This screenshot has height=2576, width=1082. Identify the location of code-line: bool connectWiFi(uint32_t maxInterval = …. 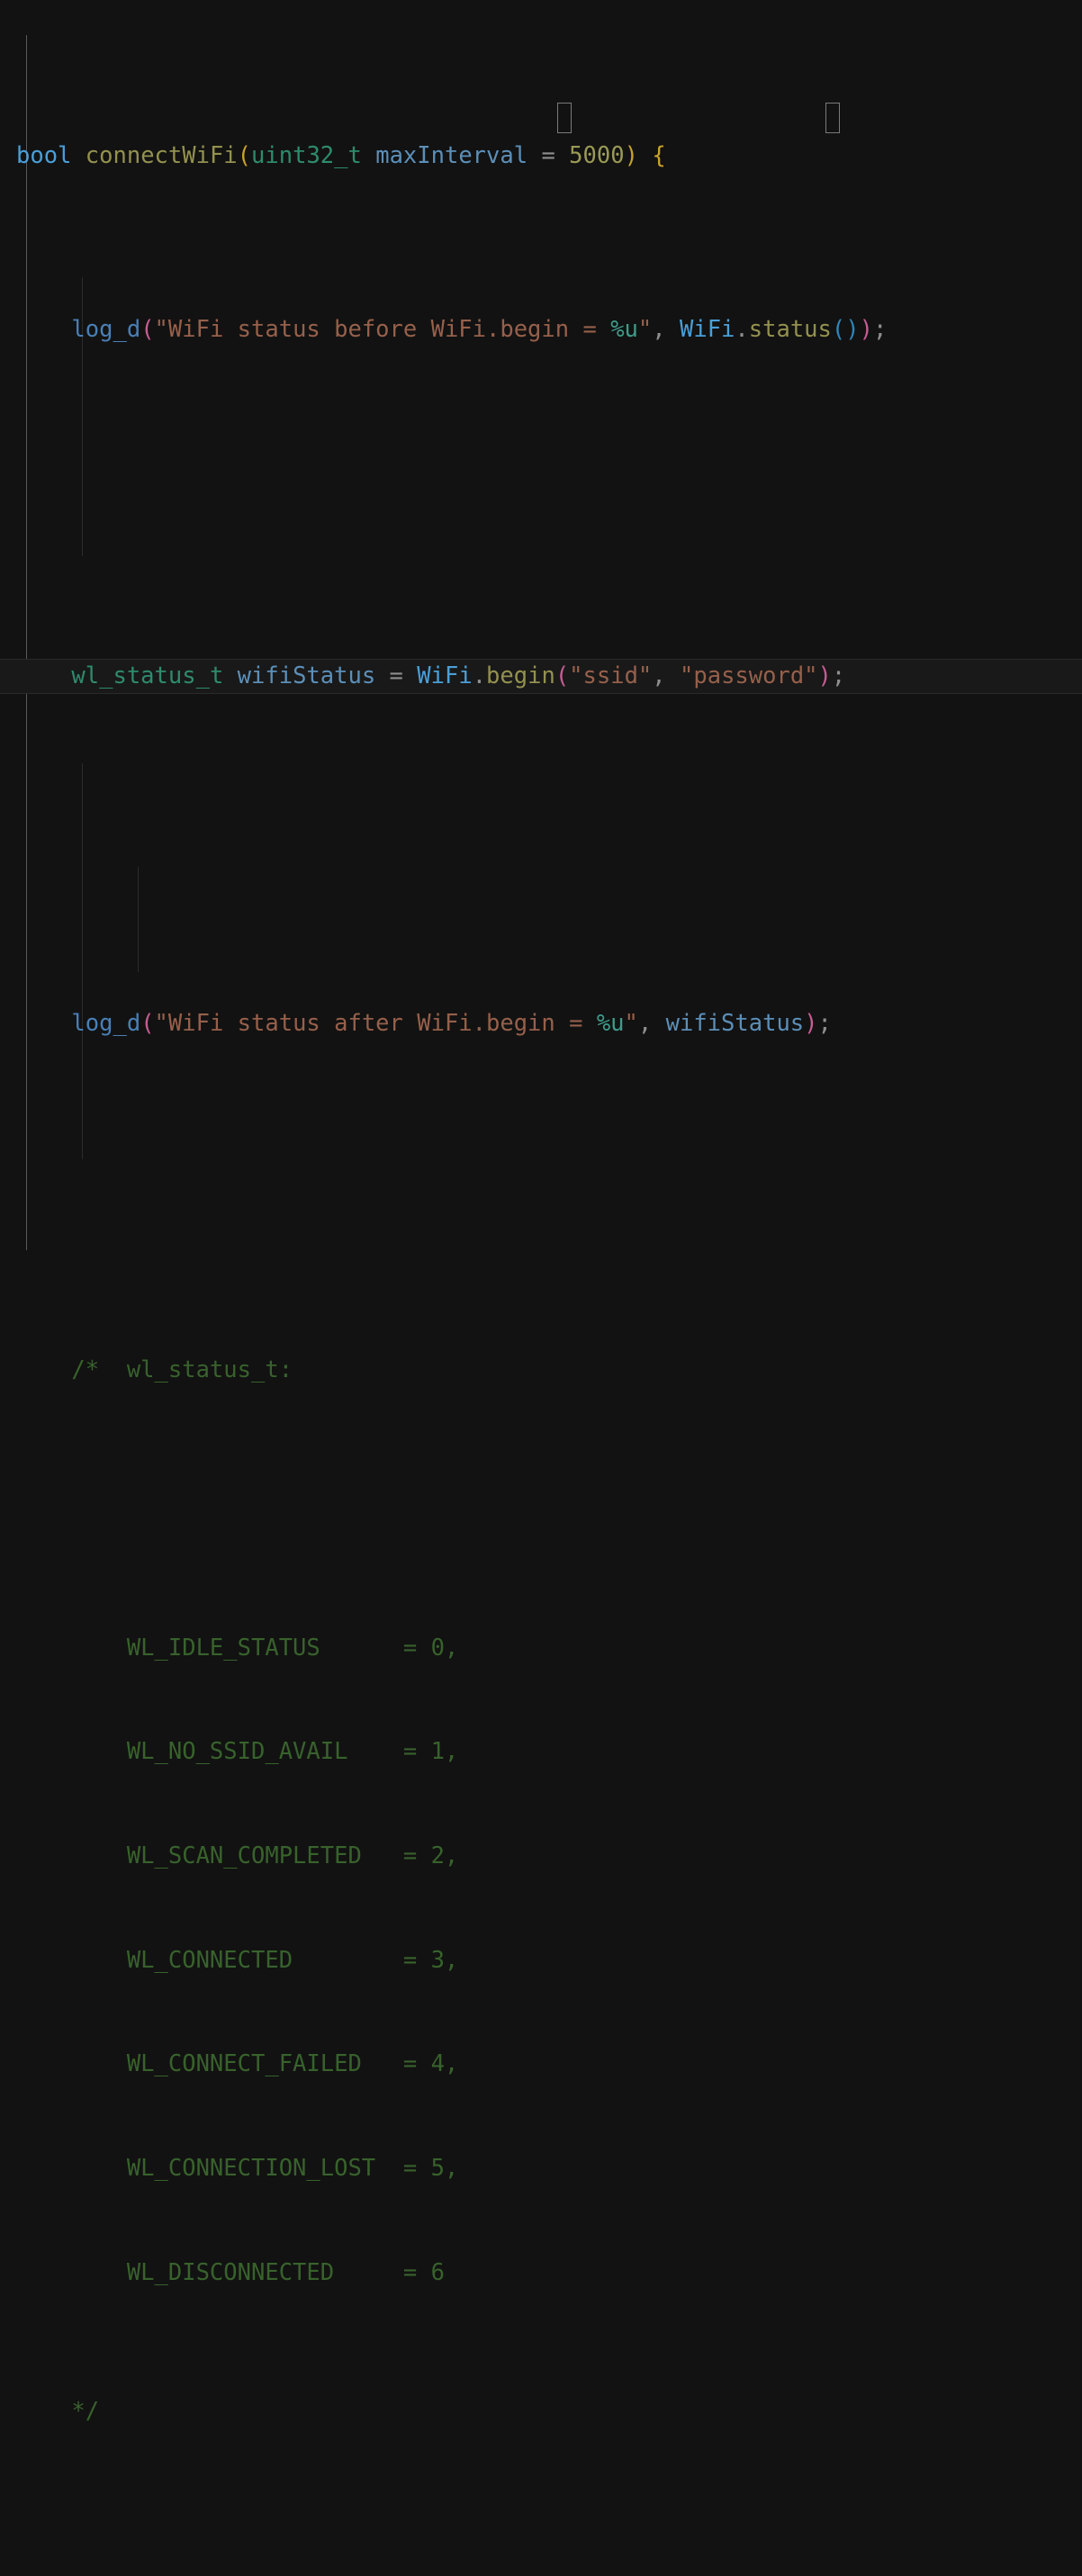
(541, 156).